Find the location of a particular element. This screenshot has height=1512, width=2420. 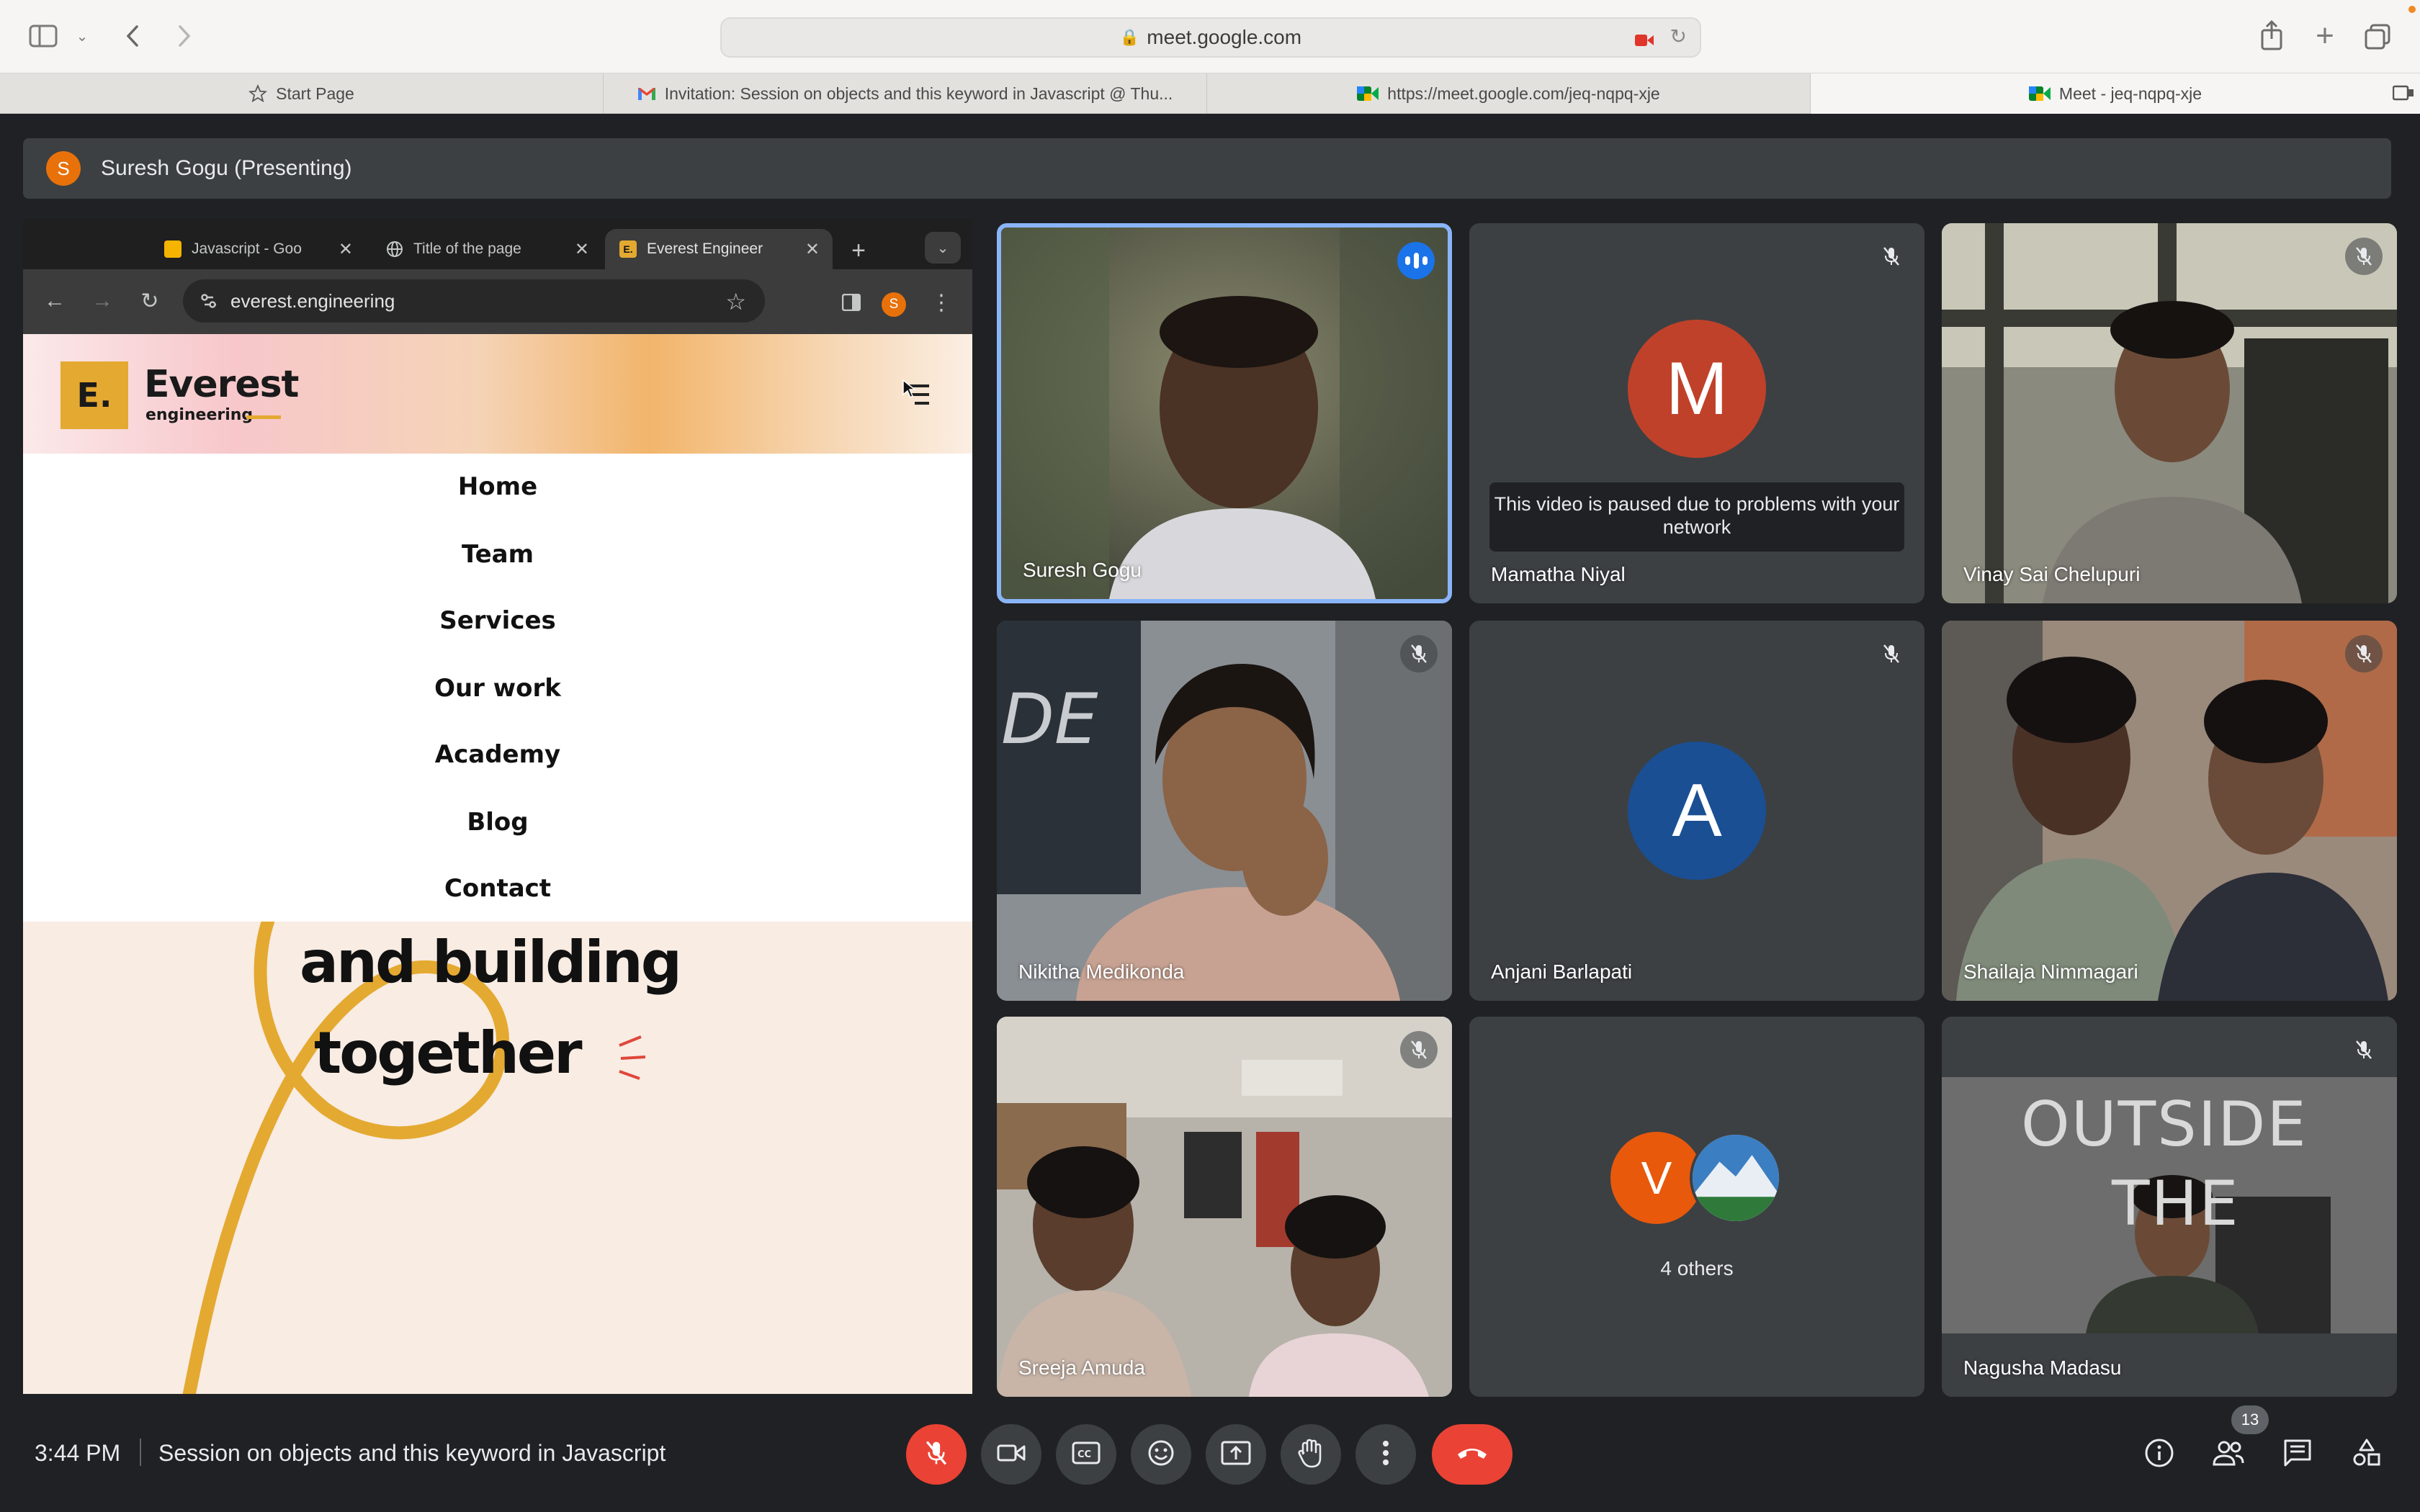

notification-dot is located at coordinates (2412, 9).